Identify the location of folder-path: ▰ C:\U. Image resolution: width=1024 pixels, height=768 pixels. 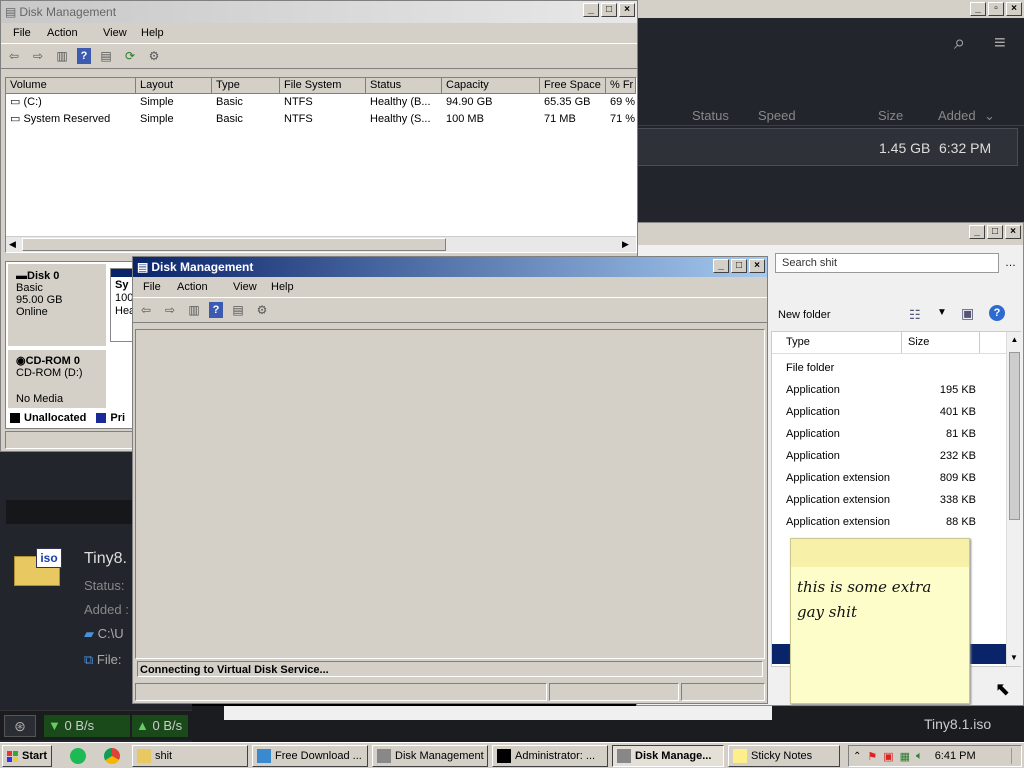
(104, 634).